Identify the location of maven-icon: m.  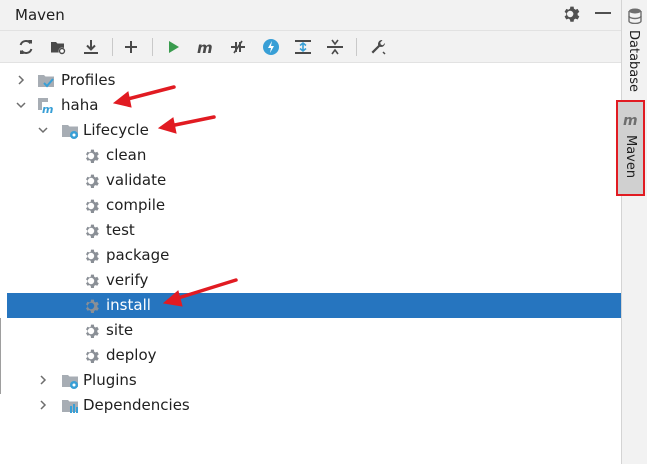
(630, 120).